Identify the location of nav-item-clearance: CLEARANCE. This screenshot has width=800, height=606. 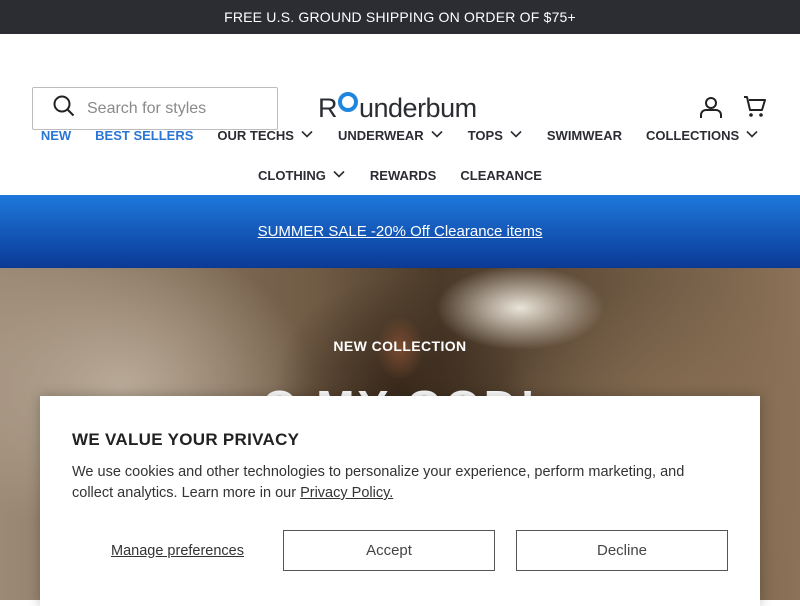
(501, 175).